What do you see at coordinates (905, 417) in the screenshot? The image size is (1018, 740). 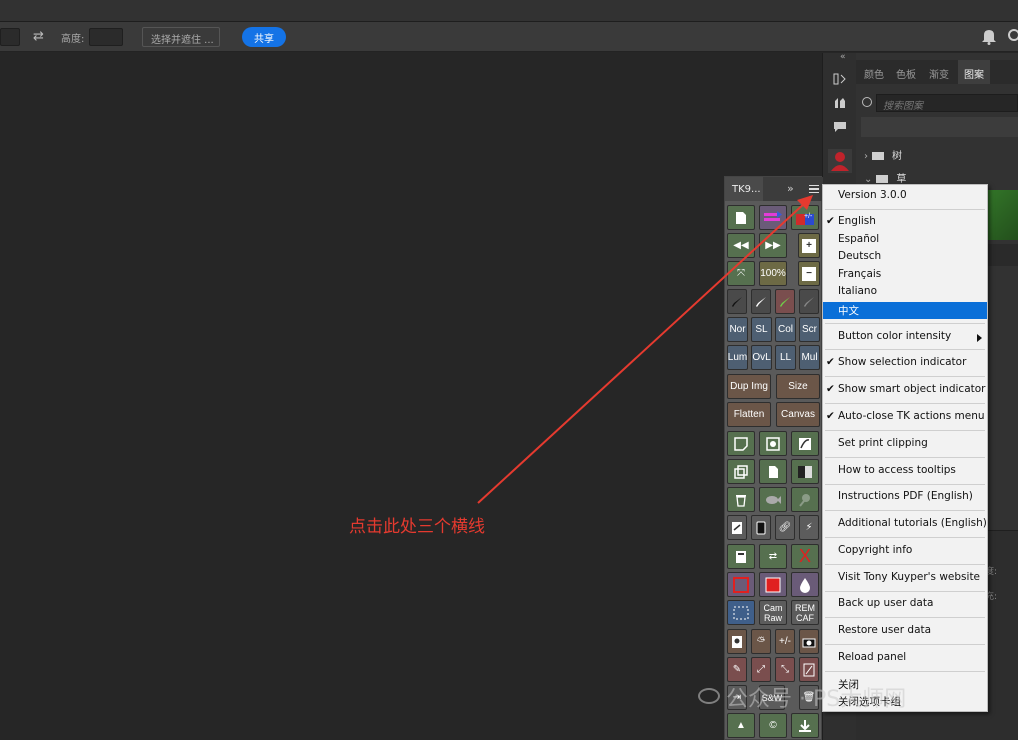 I see `menu-item-auto-close: ✔ Auto-close TK actions menu` at bounding box center [905, 417].